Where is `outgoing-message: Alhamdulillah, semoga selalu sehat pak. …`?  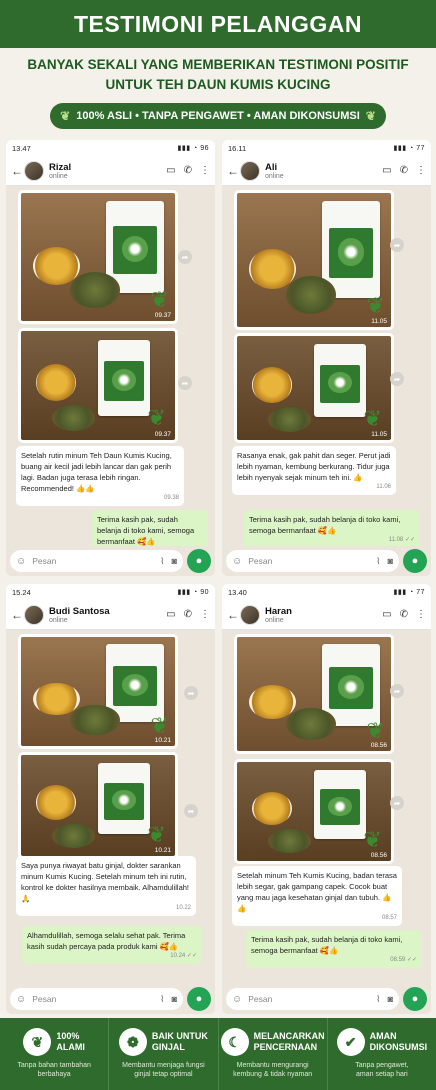
outgoing-message: Alhamdulillah, semoga selalu sehat pak. … is located at coordinates (112, 945).